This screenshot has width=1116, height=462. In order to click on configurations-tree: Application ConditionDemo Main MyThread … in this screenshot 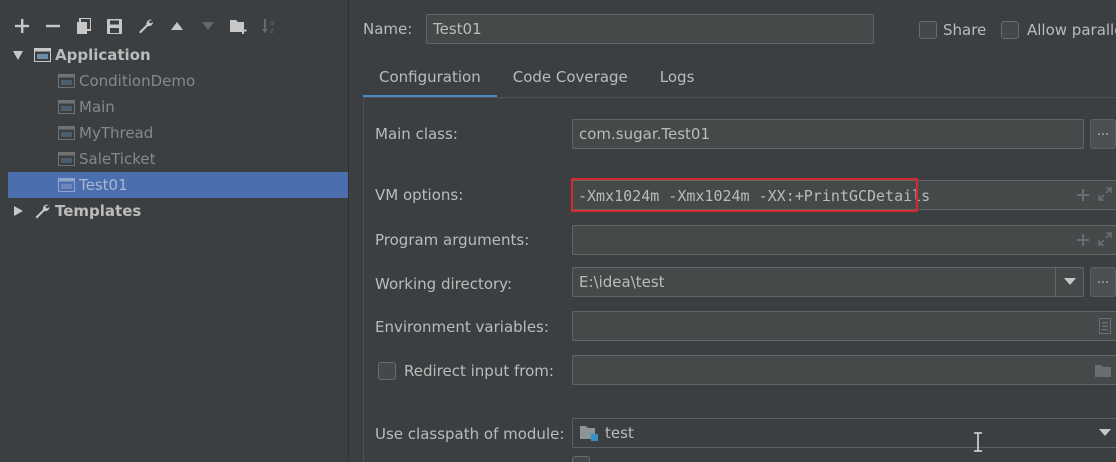, I will do `click(174, 133)`.